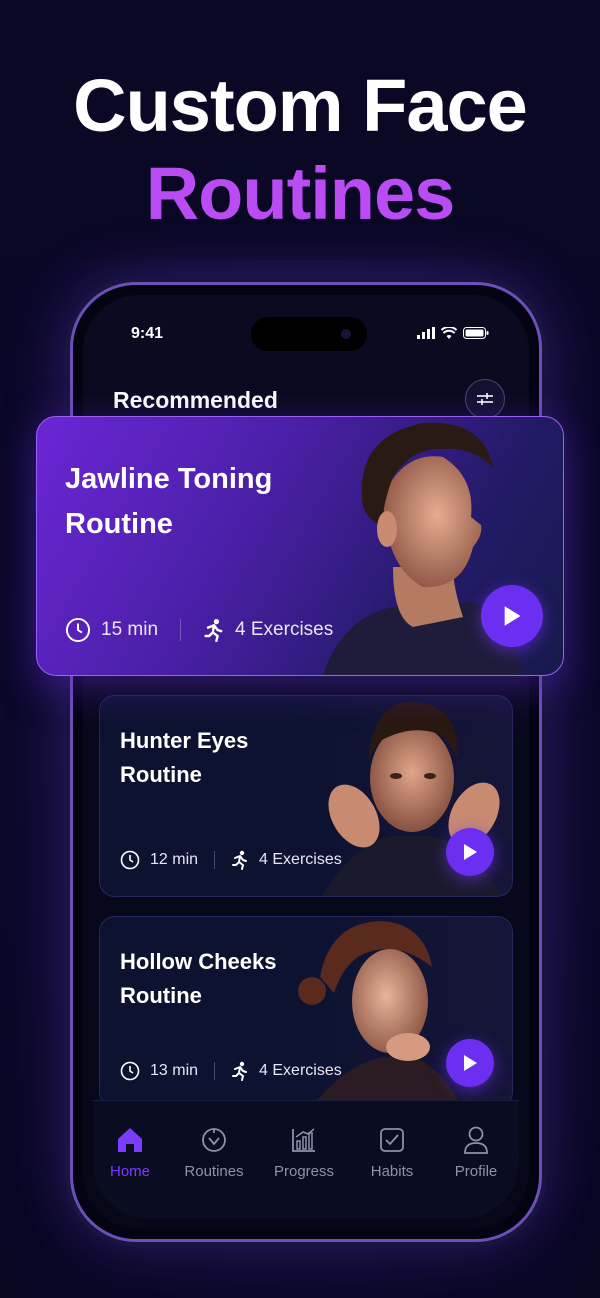  I want to click on routine-meta: 12 min 4 Exercises, so click(231, 860).